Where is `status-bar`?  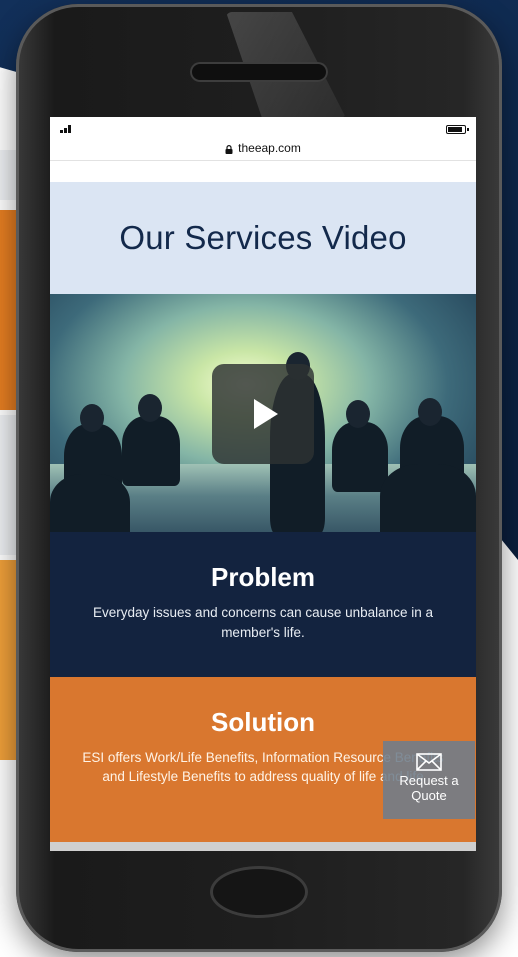 status-bar is located at coordinates (263, 127).